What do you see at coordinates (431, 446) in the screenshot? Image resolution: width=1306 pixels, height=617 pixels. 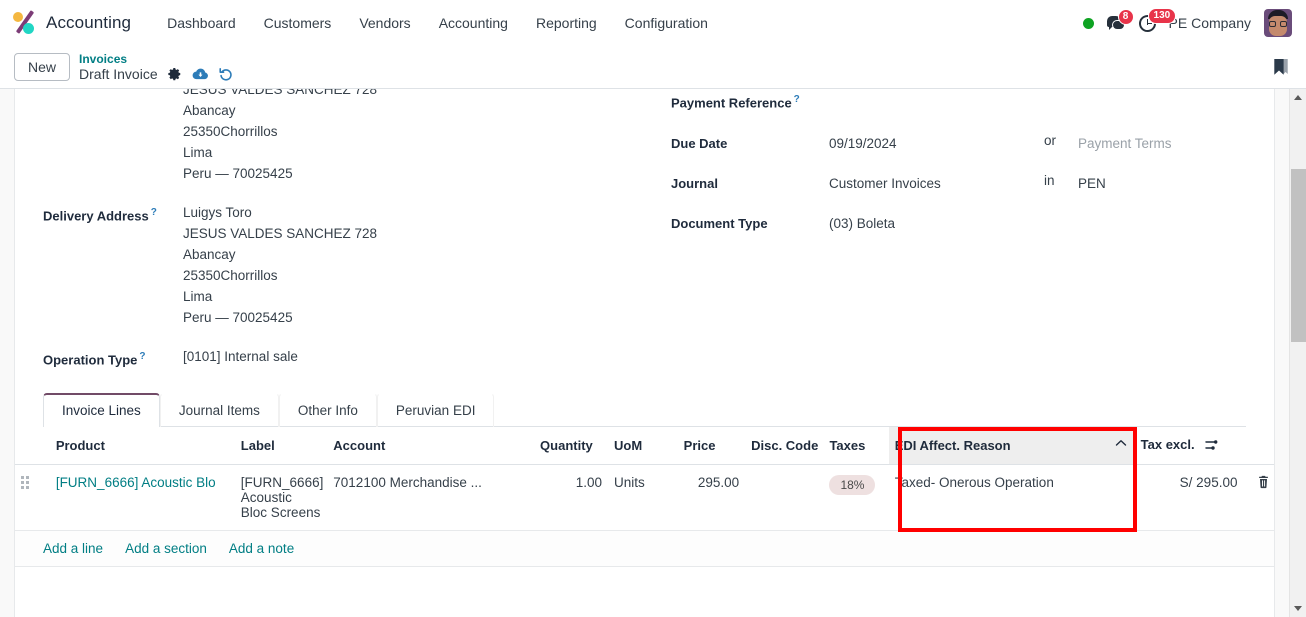 I see `th-account: Account` at bounding box center [431, 446].